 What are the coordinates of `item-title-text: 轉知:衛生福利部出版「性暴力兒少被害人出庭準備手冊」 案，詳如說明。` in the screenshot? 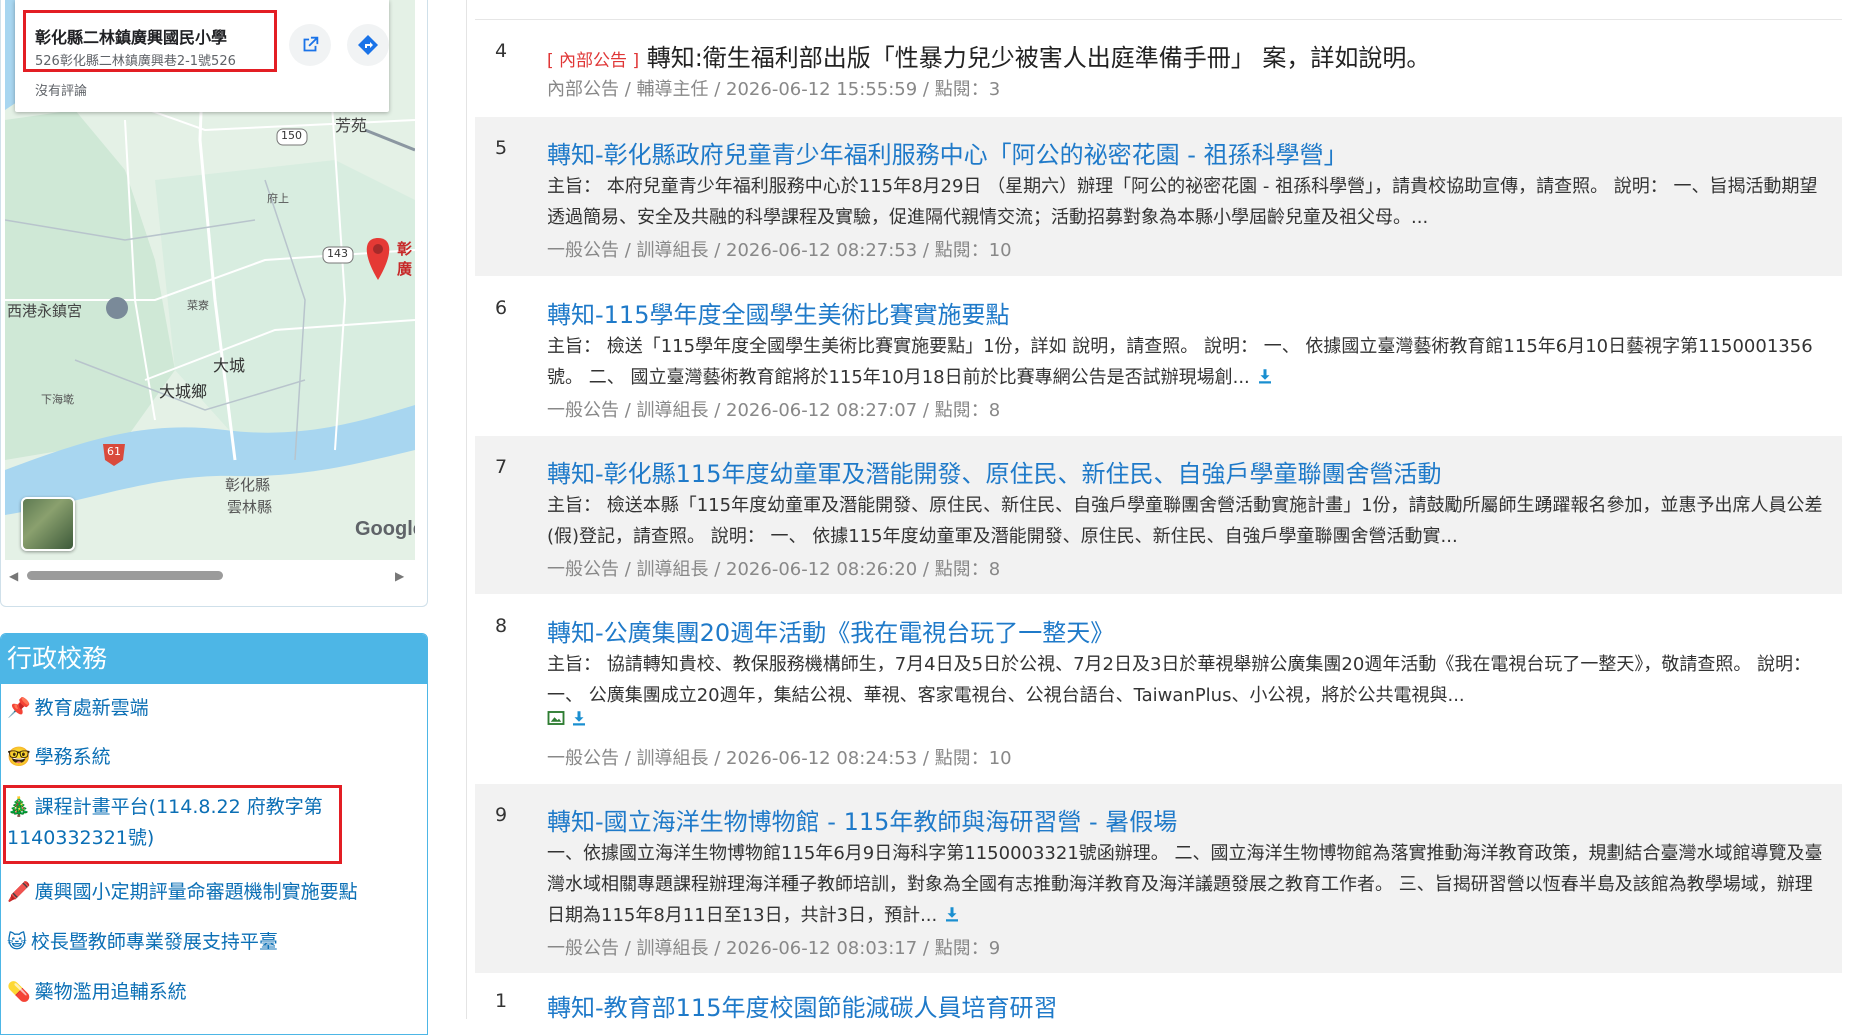 It's located at (1038, 58).